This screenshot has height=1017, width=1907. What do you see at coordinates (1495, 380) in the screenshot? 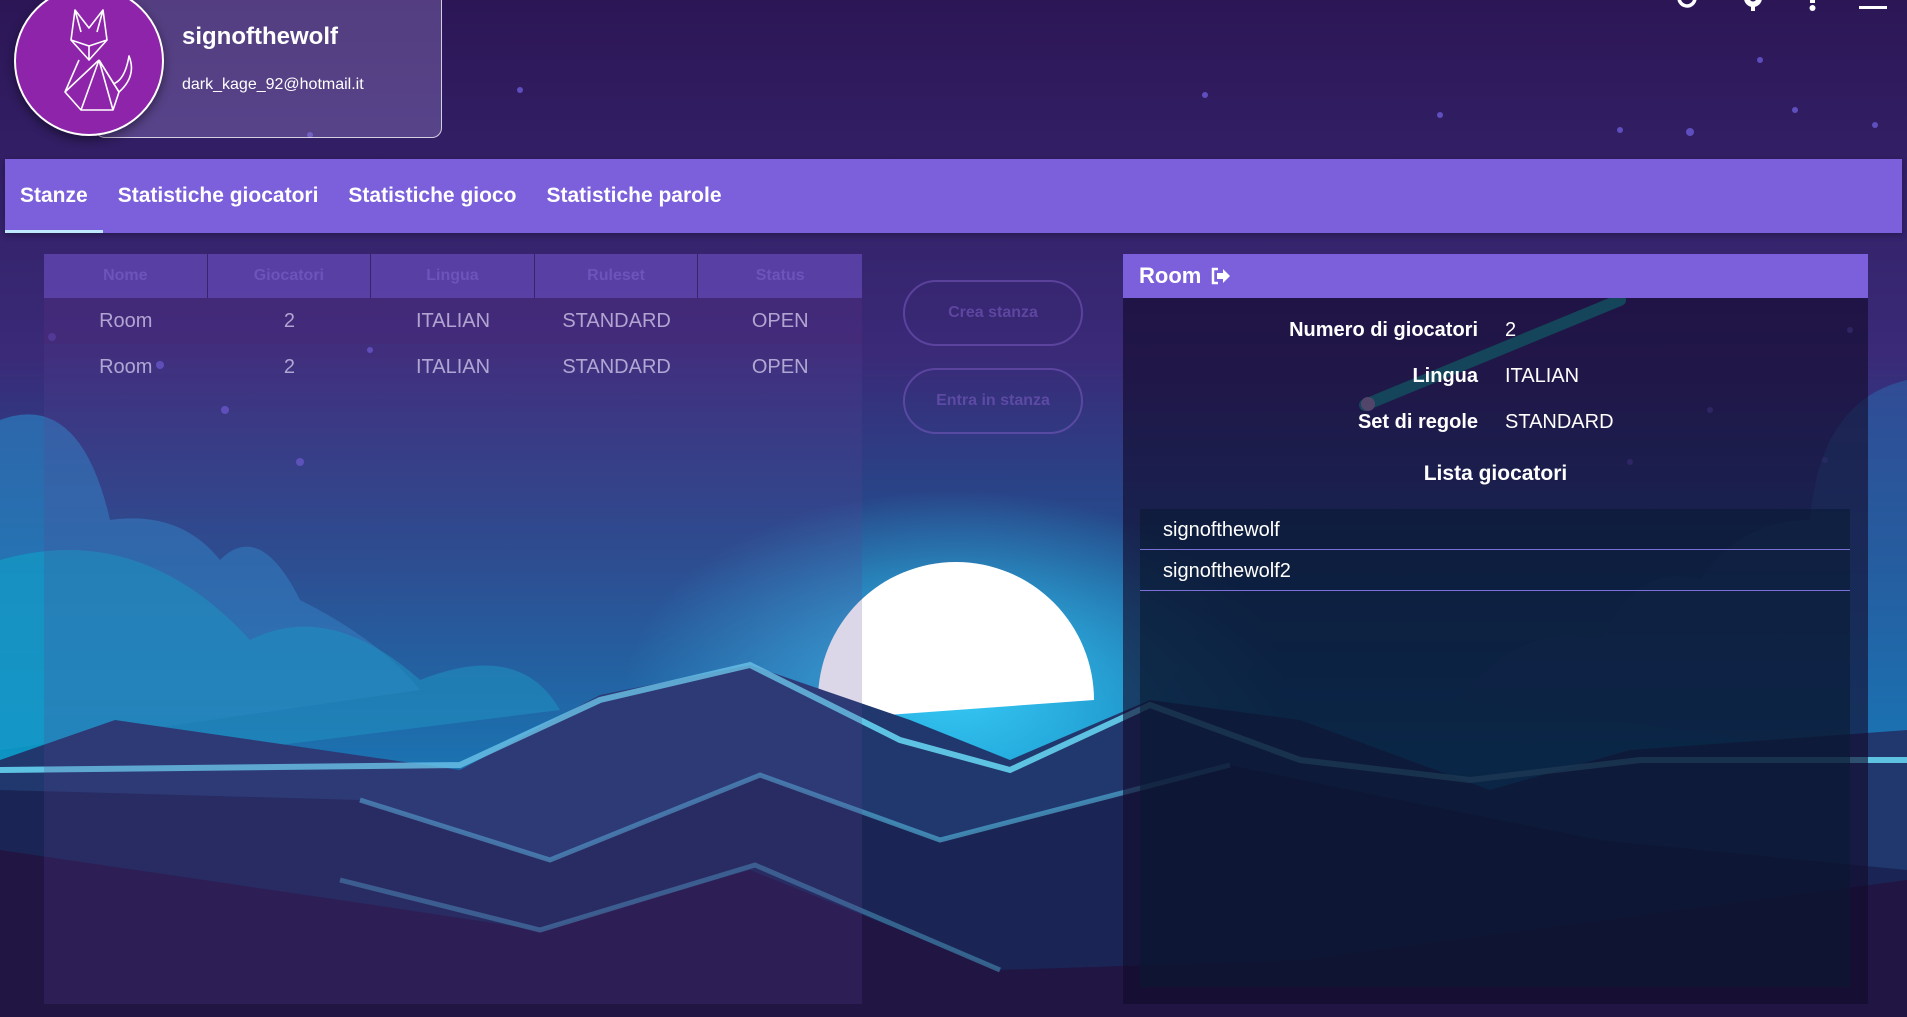
I see `info-row-language: Lingua ITALIAN` at bounding box center [1495, 380].